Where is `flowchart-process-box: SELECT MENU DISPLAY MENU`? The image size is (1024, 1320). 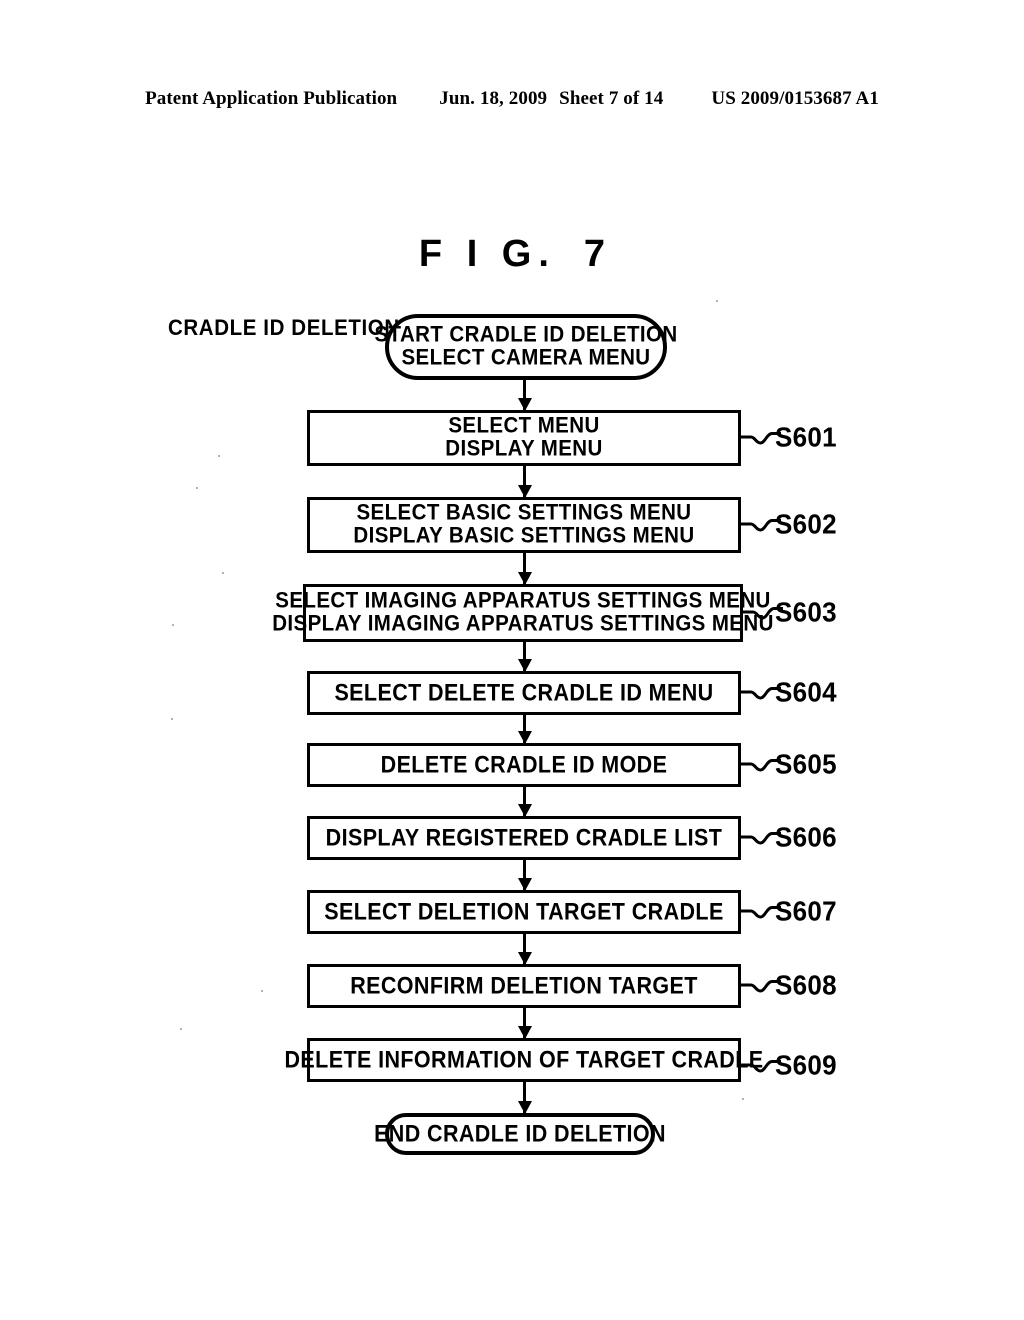
flowchart-process-box: SELECT MENU DISPLAY MENU is located at coordinates (524, 438).